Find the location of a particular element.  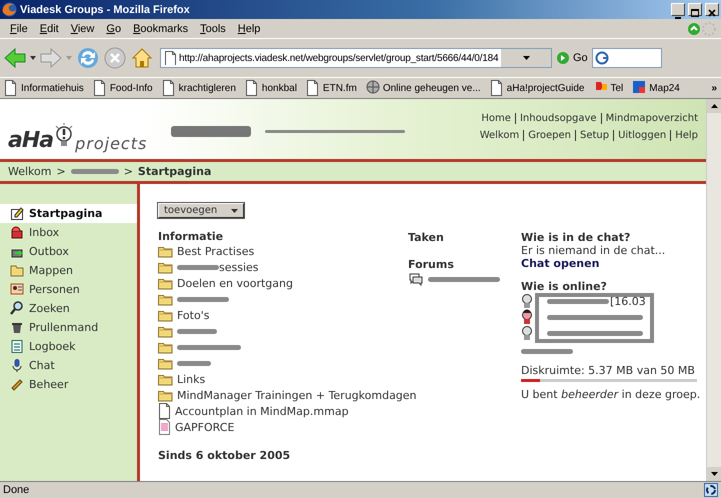

address-field: http://ahaprojects.viadesk.net/webgroups/servlet/group_start/5666/44/0/184 is located at coordinates (356, 58).